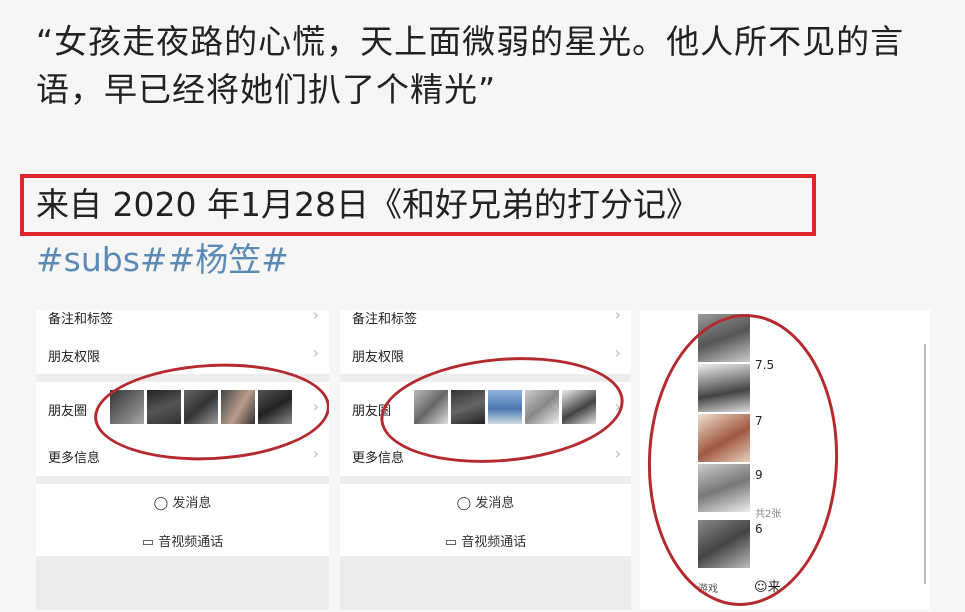  I want to click on row-moments-label: 朋友圈, so click(68, 411).